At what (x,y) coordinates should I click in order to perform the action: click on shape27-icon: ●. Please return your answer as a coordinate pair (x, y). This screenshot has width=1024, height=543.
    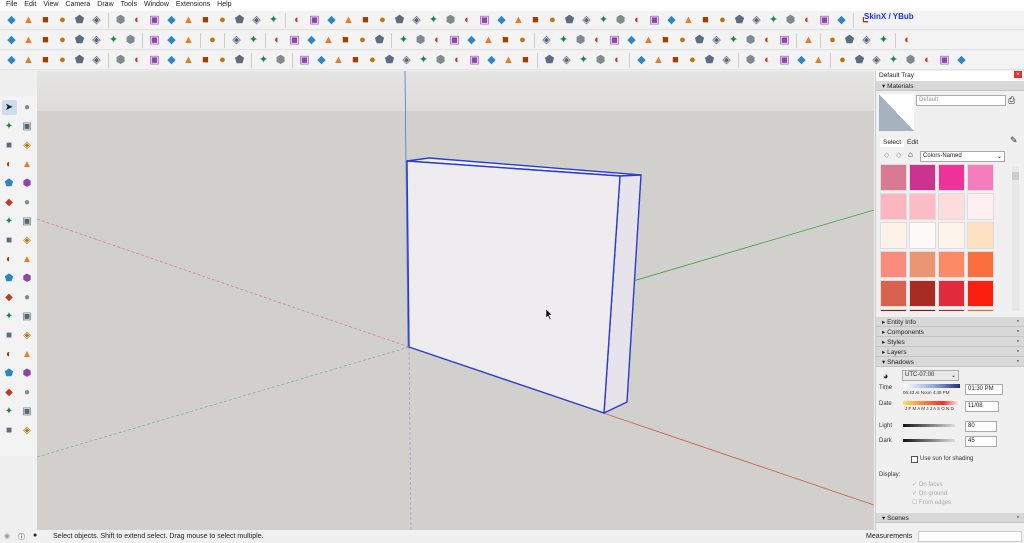
    Looking at the image, I should click on (722, 20).